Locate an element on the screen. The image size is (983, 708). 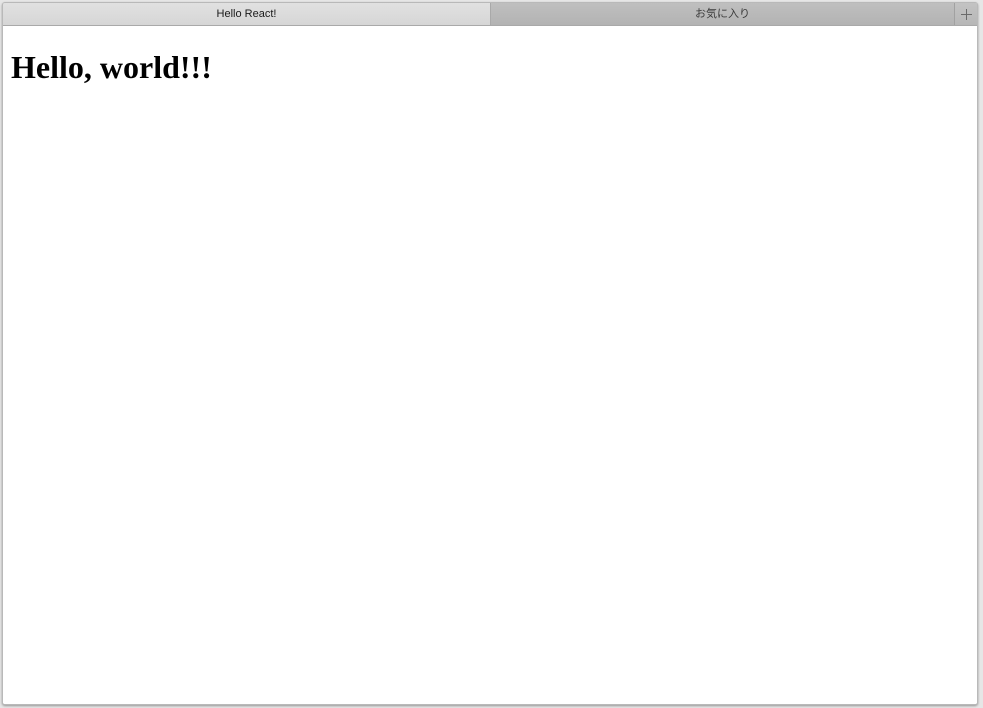
tab-label: Hello React! is located at coordinates (246, 14).